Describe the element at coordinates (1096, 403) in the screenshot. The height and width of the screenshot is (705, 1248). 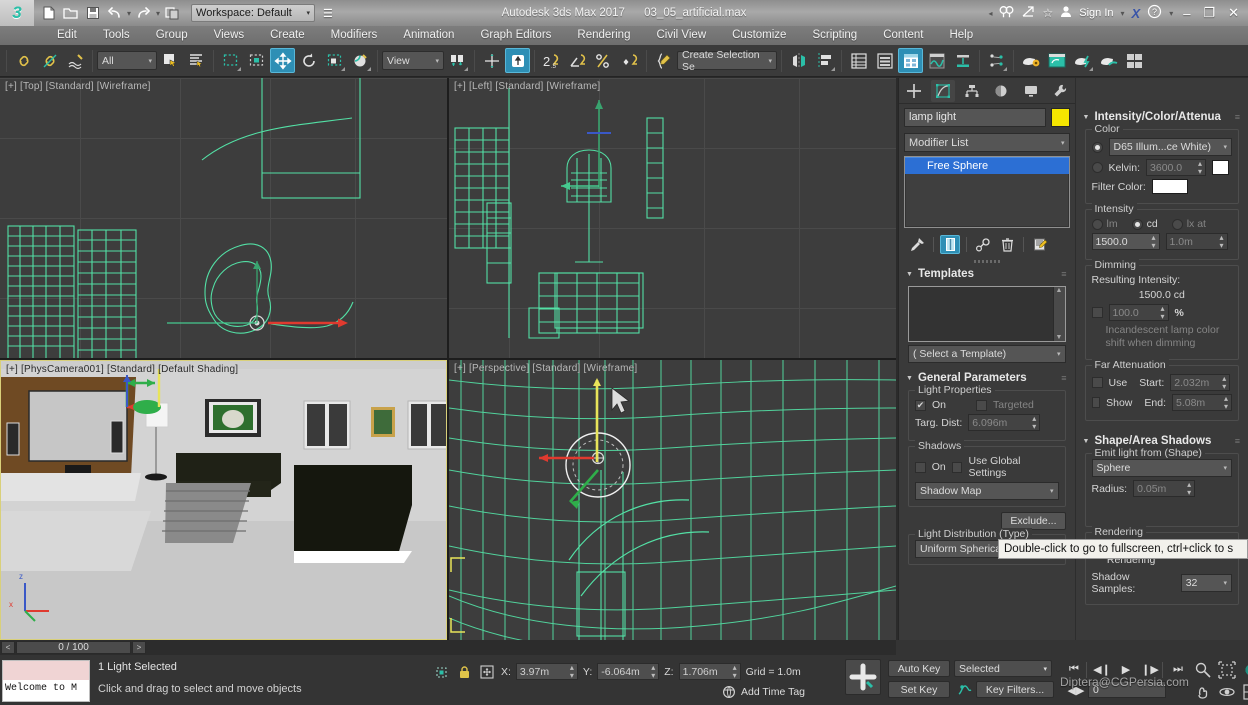
I see `far-atten-show-checkbox` at that location.